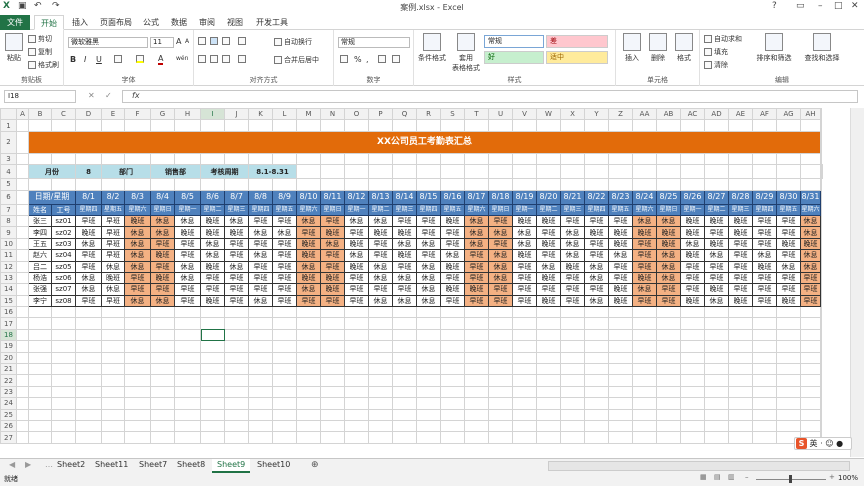  I want to click on month-value: 8, so click(88, 172).